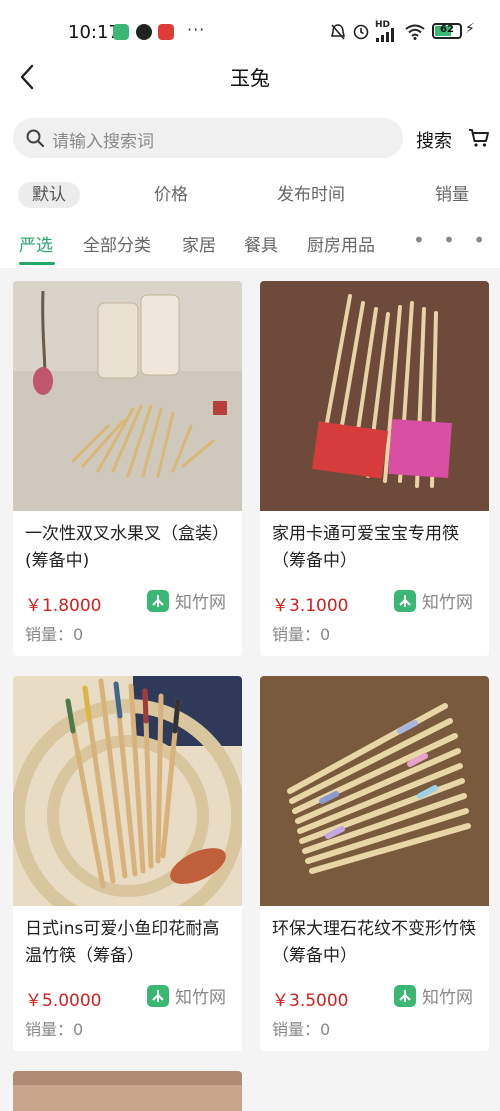  What do you see at coordinates (49, 195) in the screenshot?
I see `sort-default: 默认` at bounding box center [49, 195].